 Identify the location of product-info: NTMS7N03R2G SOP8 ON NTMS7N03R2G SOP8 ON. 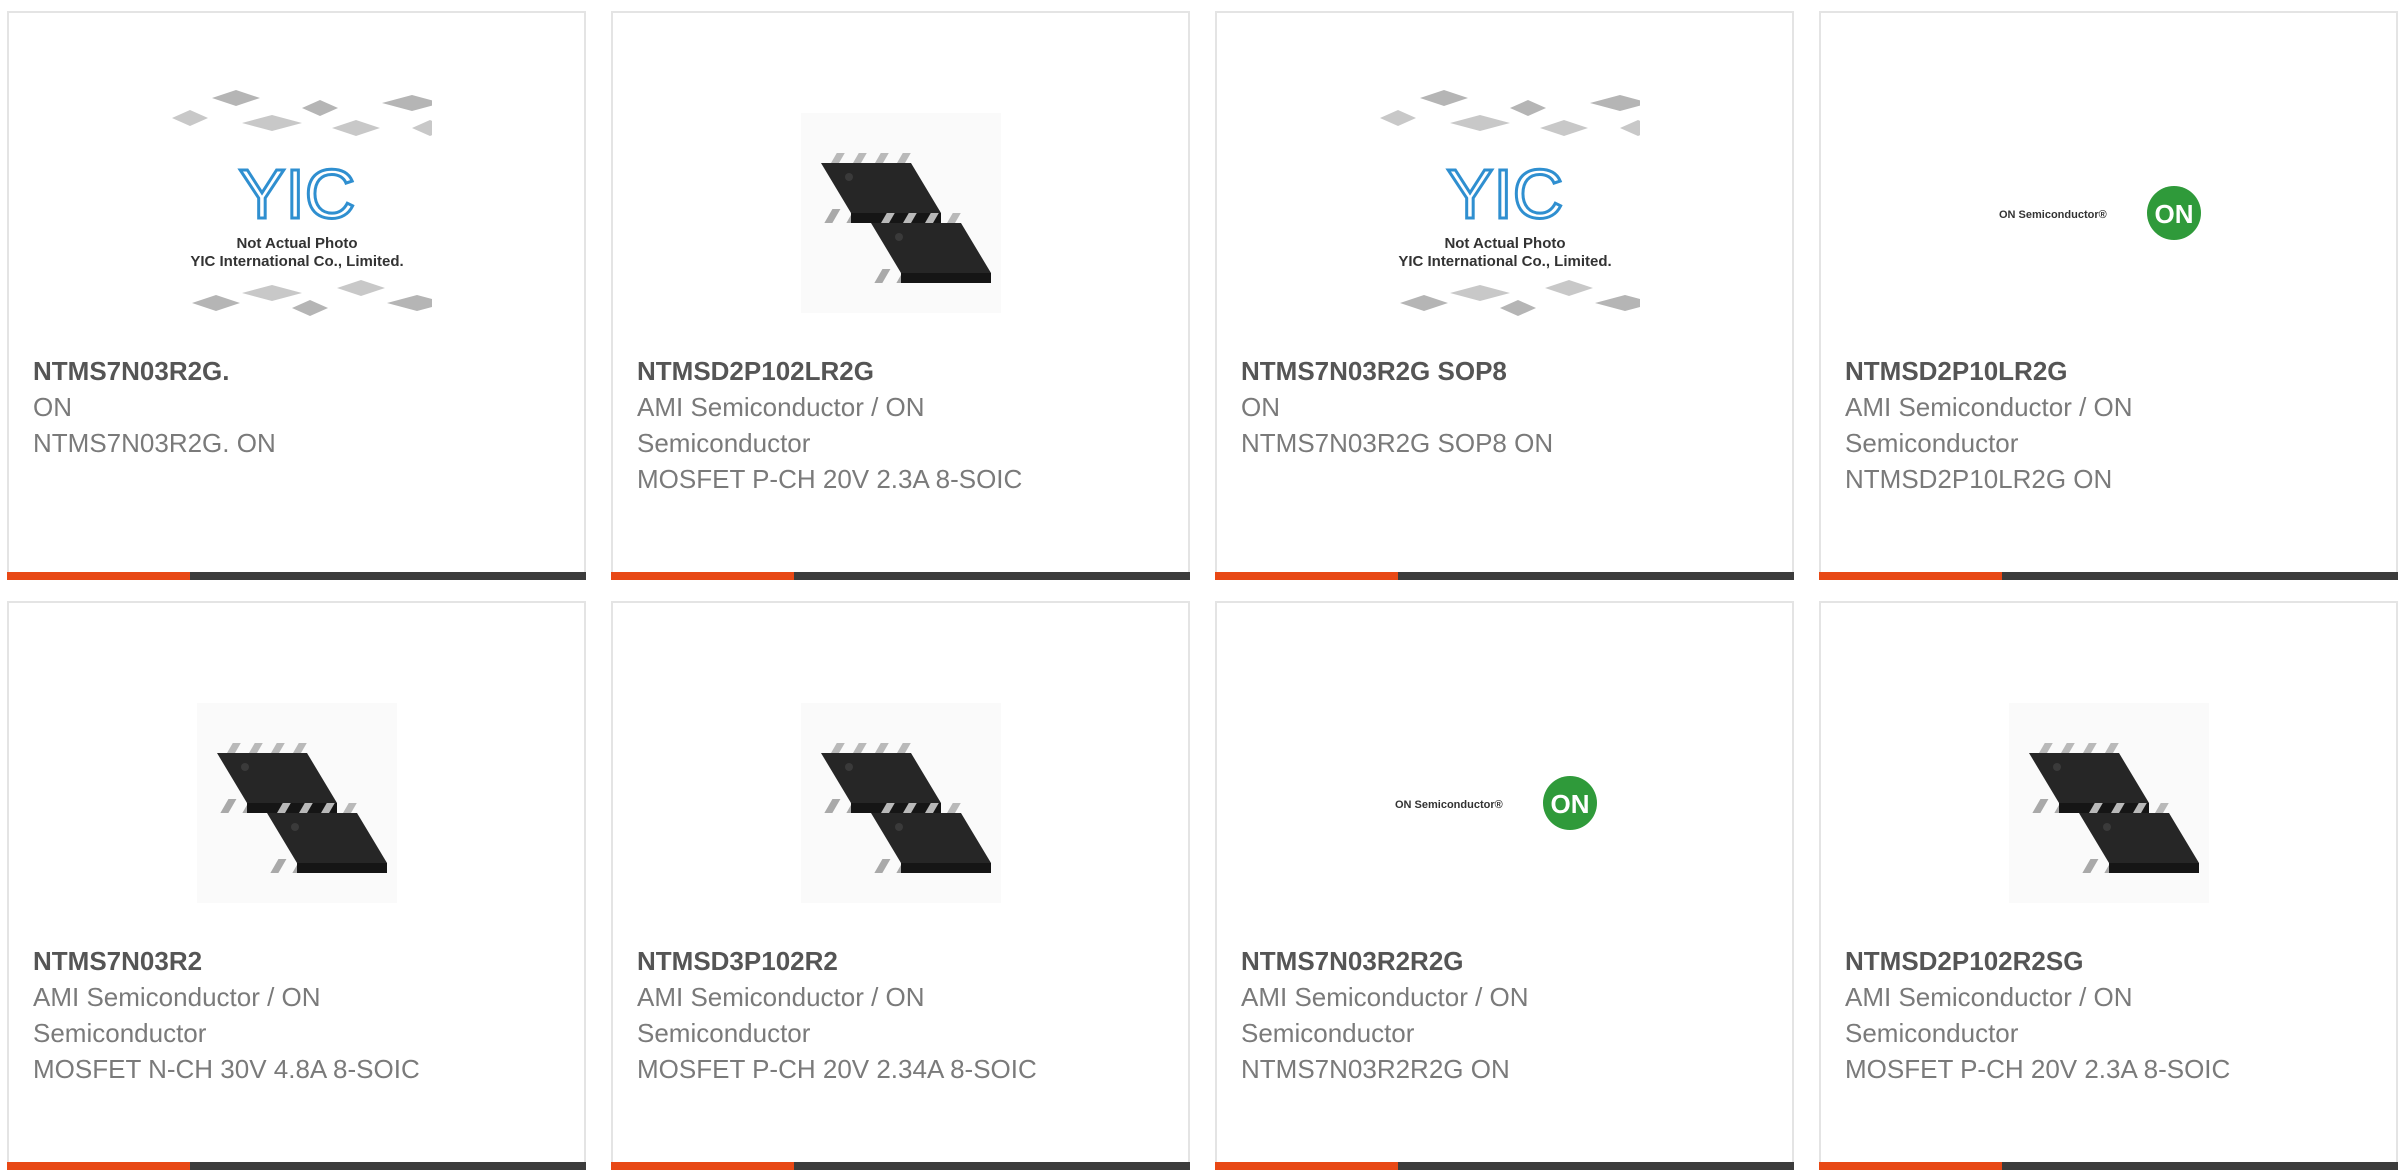
(1456, 407).